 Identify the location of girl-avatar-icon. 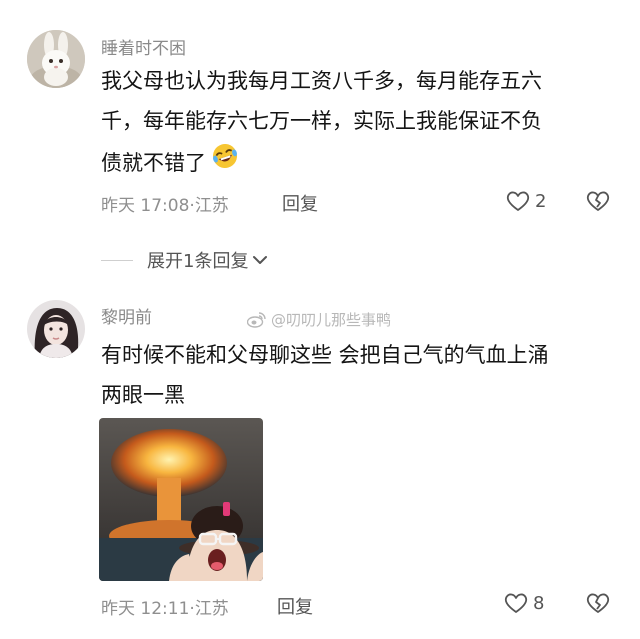
(56, 329).